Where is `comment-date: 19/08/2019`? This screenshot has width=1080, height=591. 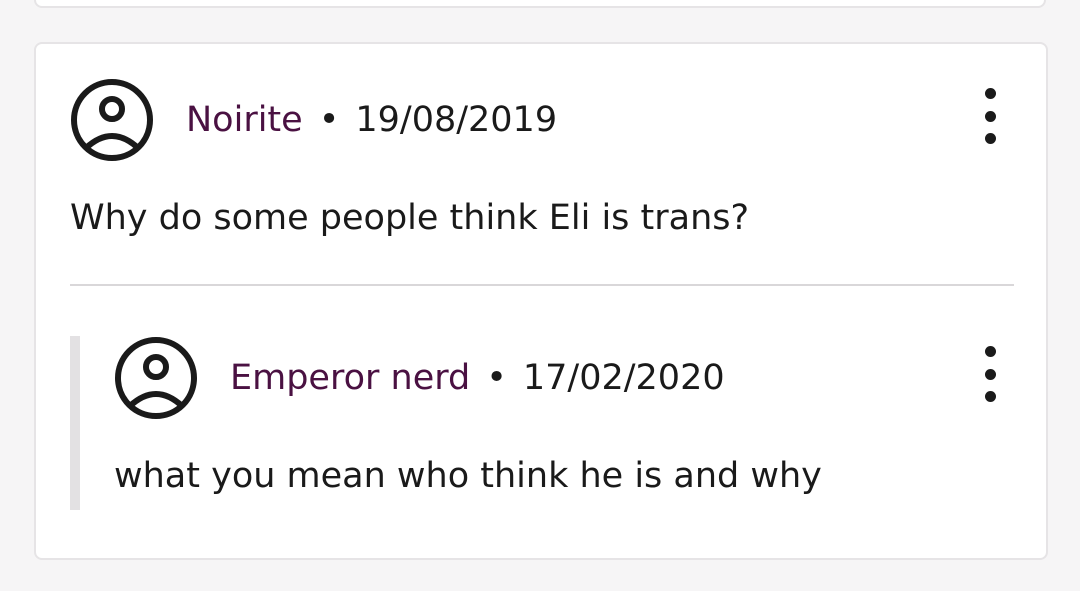 comment-date: 19/08/2019 is located at coordinates (456, 120).